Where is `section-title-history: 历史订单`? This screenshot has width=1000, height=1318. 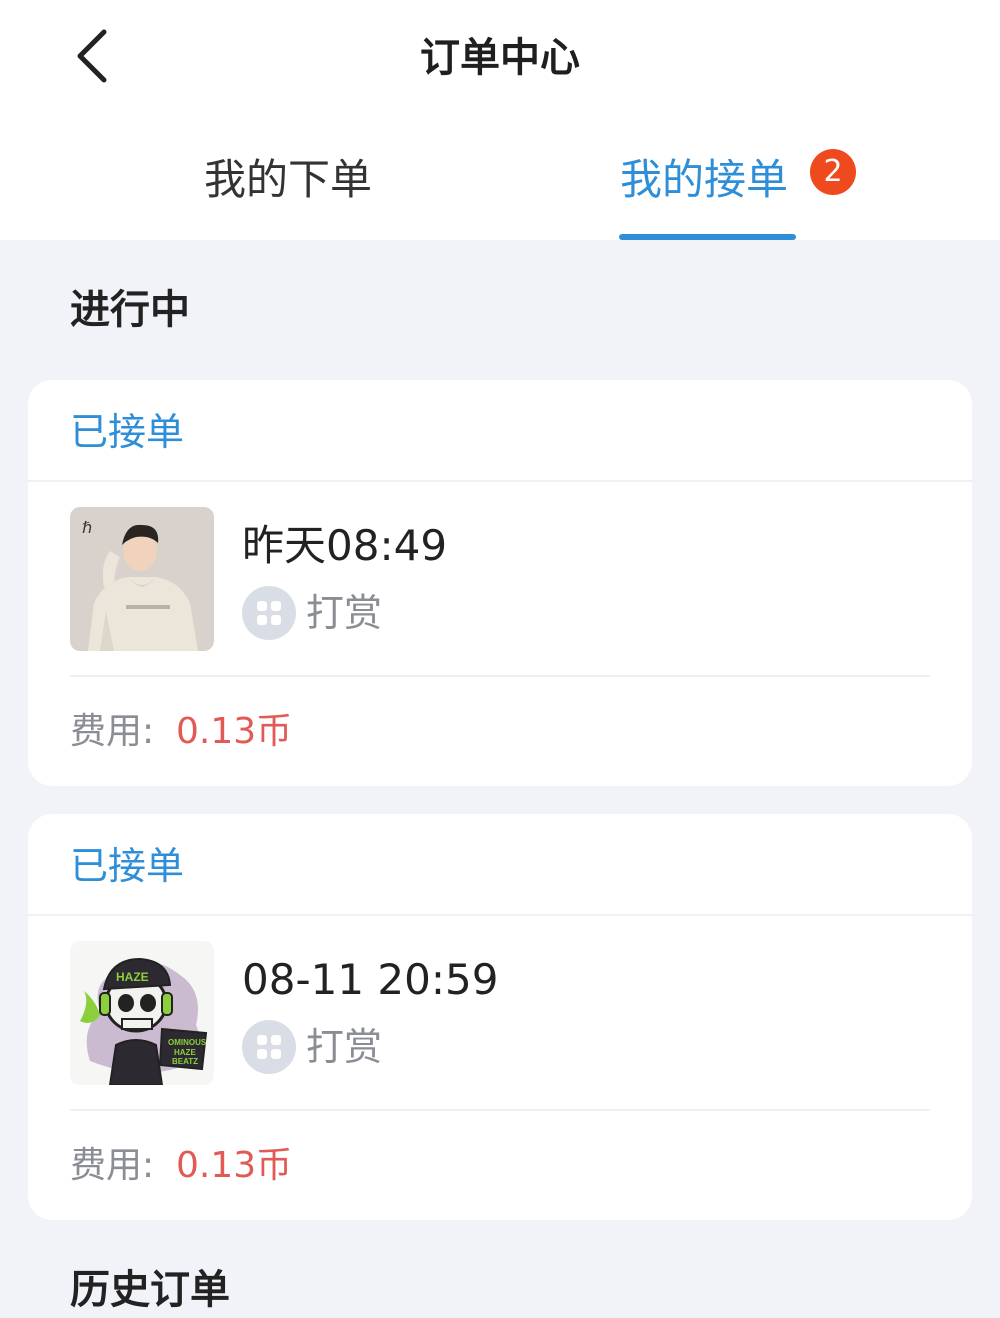
section-title-history: 历史订单 is located at coordinates (150, 1290).